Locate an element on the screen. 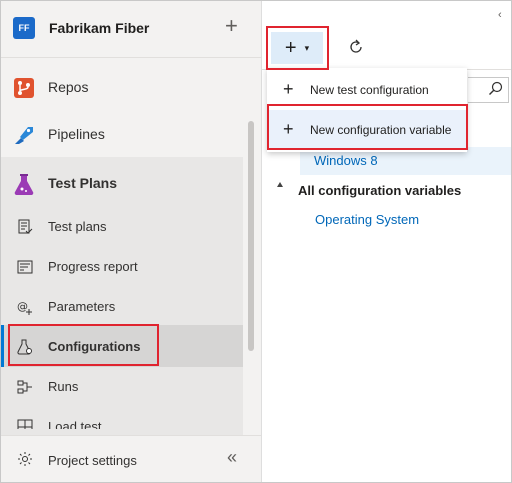 The height and width of the screenshot is (483, 512). sidebar-item-label: Parameters is located at coordinates (82, 306).